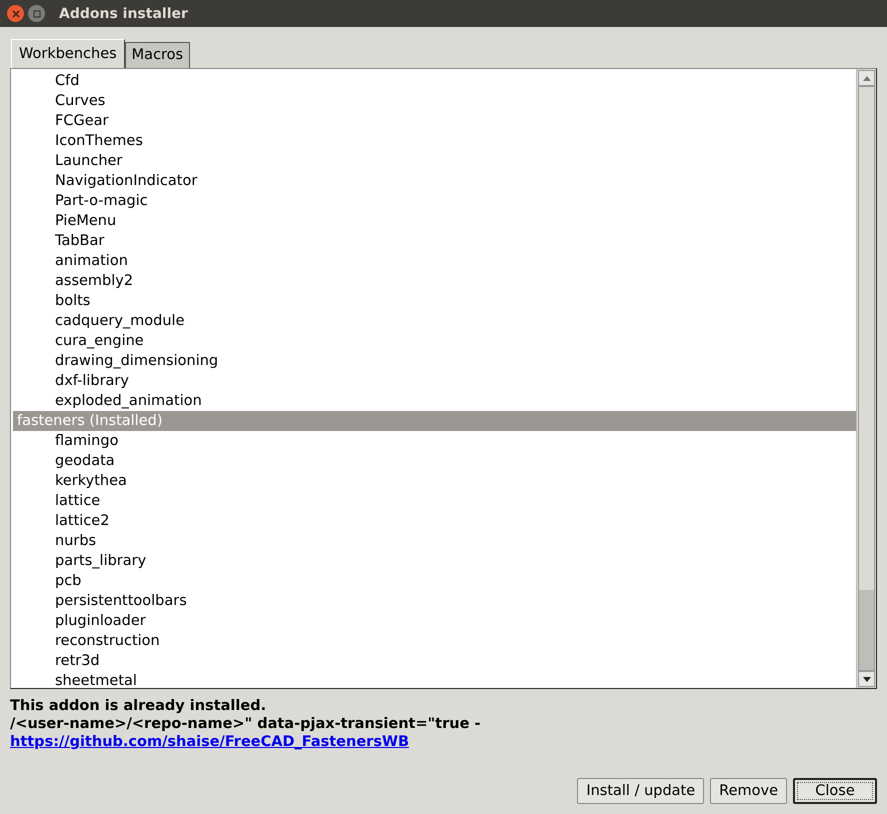  Describe the element at coordinates (434, 101) in the screenshot. I see `addon-list-item: Curves` at that location.